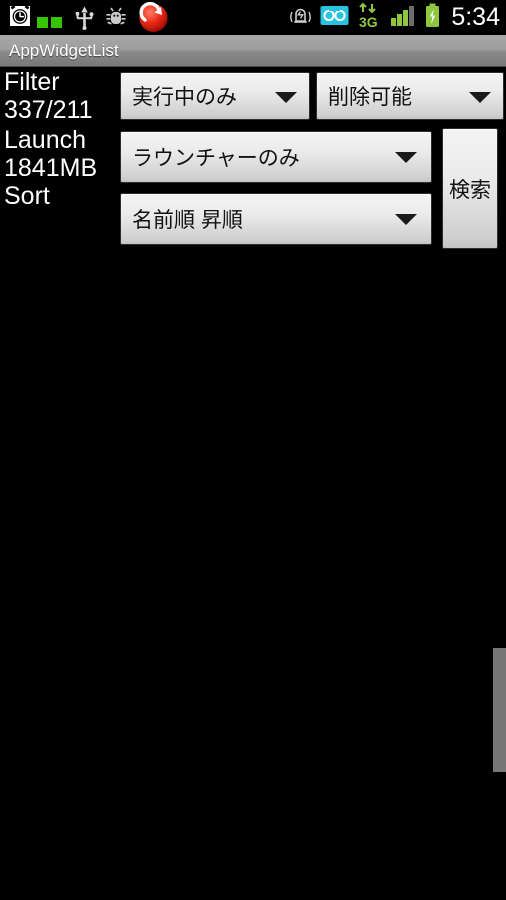 The width and height of the screenshot is (506, 900). What do you see at coordinates (32, 82) in the screenshot?
I see `filter-label: Filter` at bounding box center [32, 82].